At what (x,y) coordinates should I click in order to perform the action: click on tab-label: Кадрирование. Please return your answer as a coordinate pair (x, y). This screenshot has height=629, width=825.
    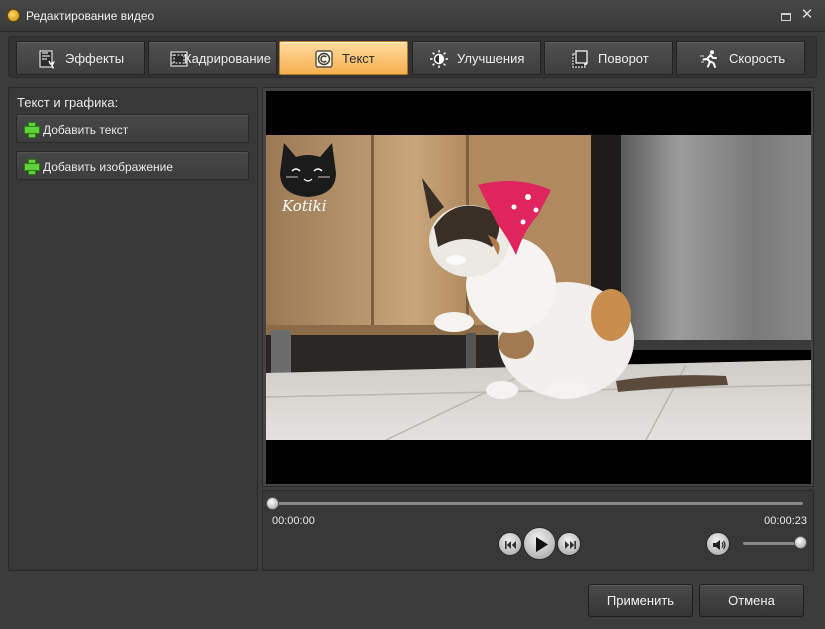
    Looking at the image, I should click on (228, 58).